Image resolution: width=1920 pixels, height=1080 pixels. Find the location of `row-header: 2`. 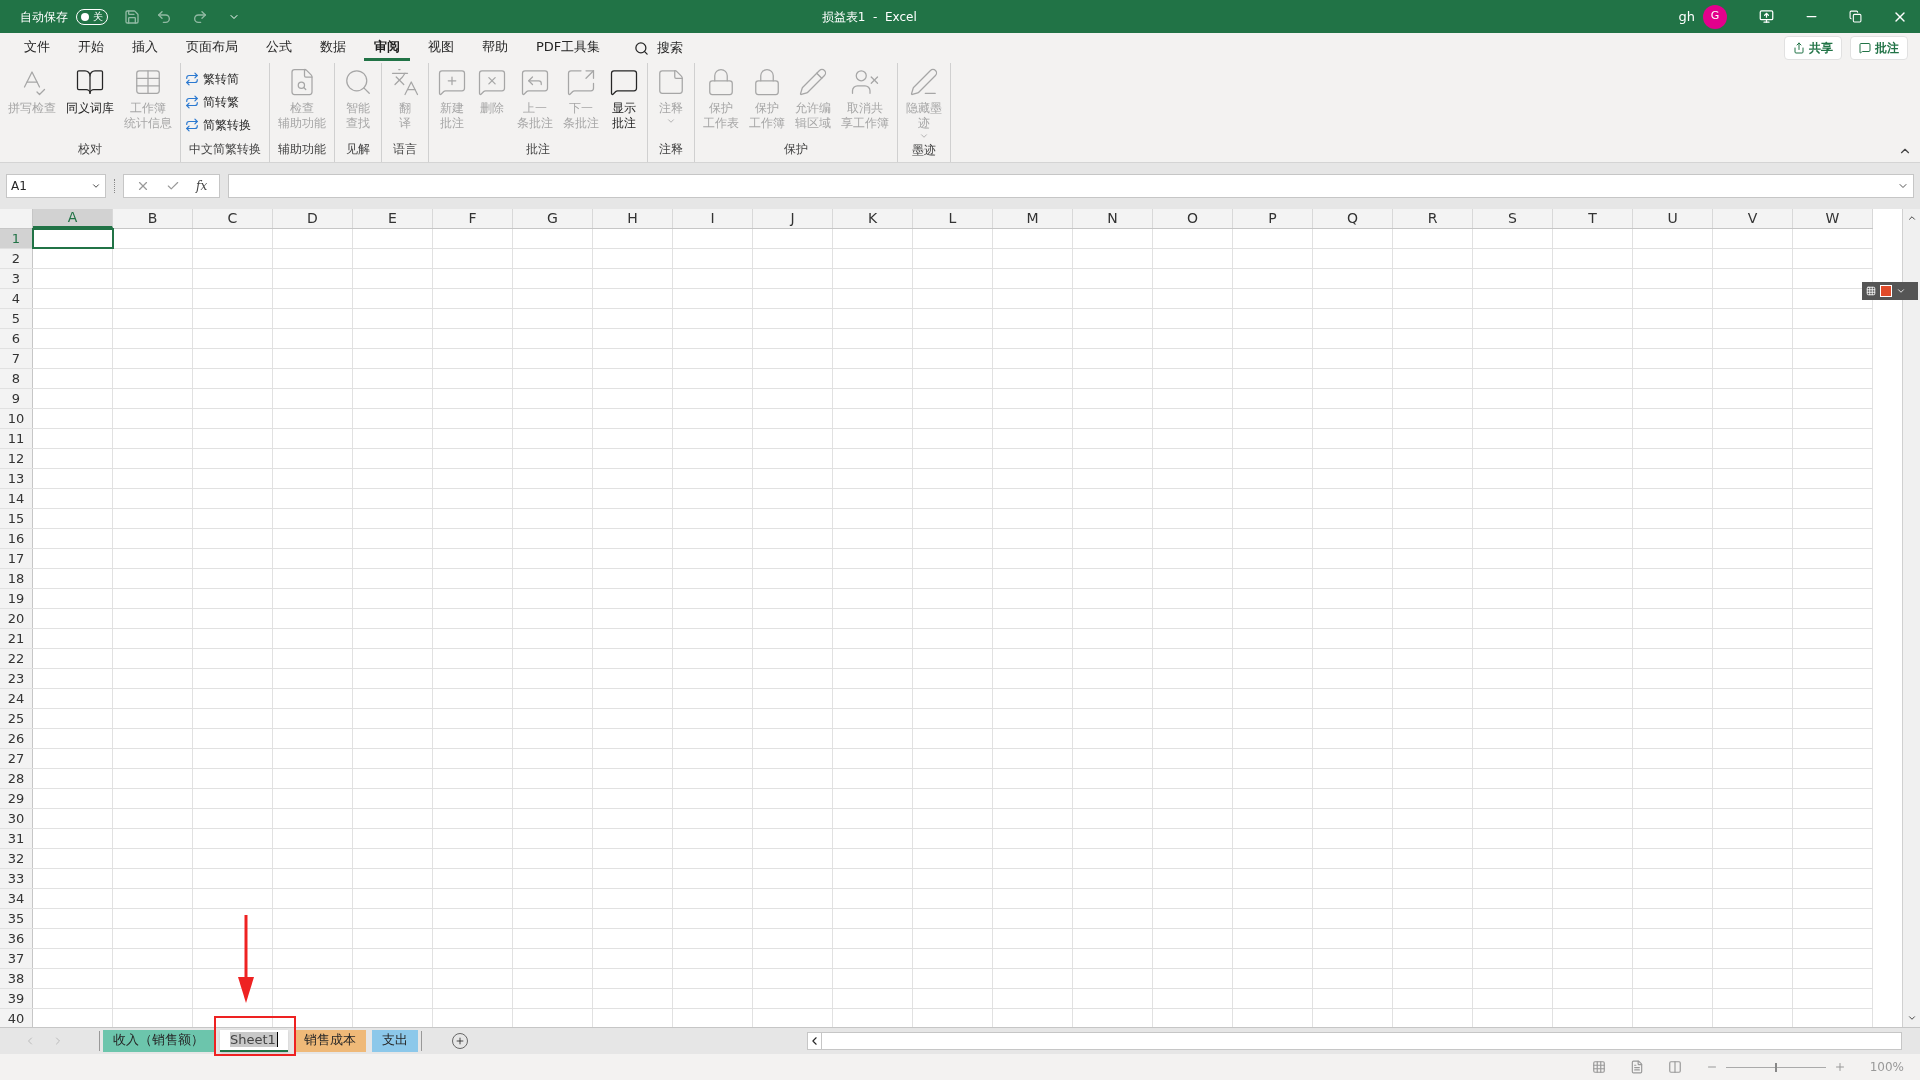

row-header: 2 is located at coordinates (16, 258).